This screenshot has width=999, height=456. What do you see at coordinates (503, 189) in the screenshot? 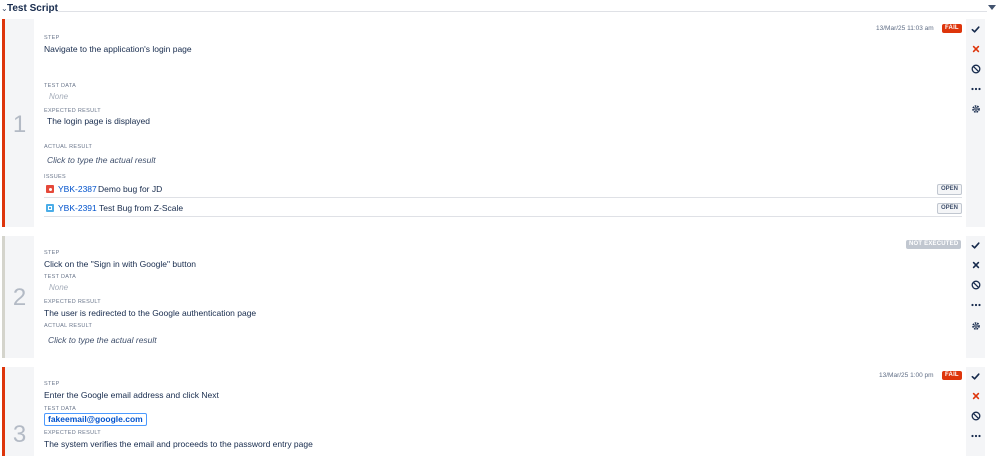
I see `issue-row: YBK-2387 Demo bug for JD OPEN` at bounding box center [503, 189].